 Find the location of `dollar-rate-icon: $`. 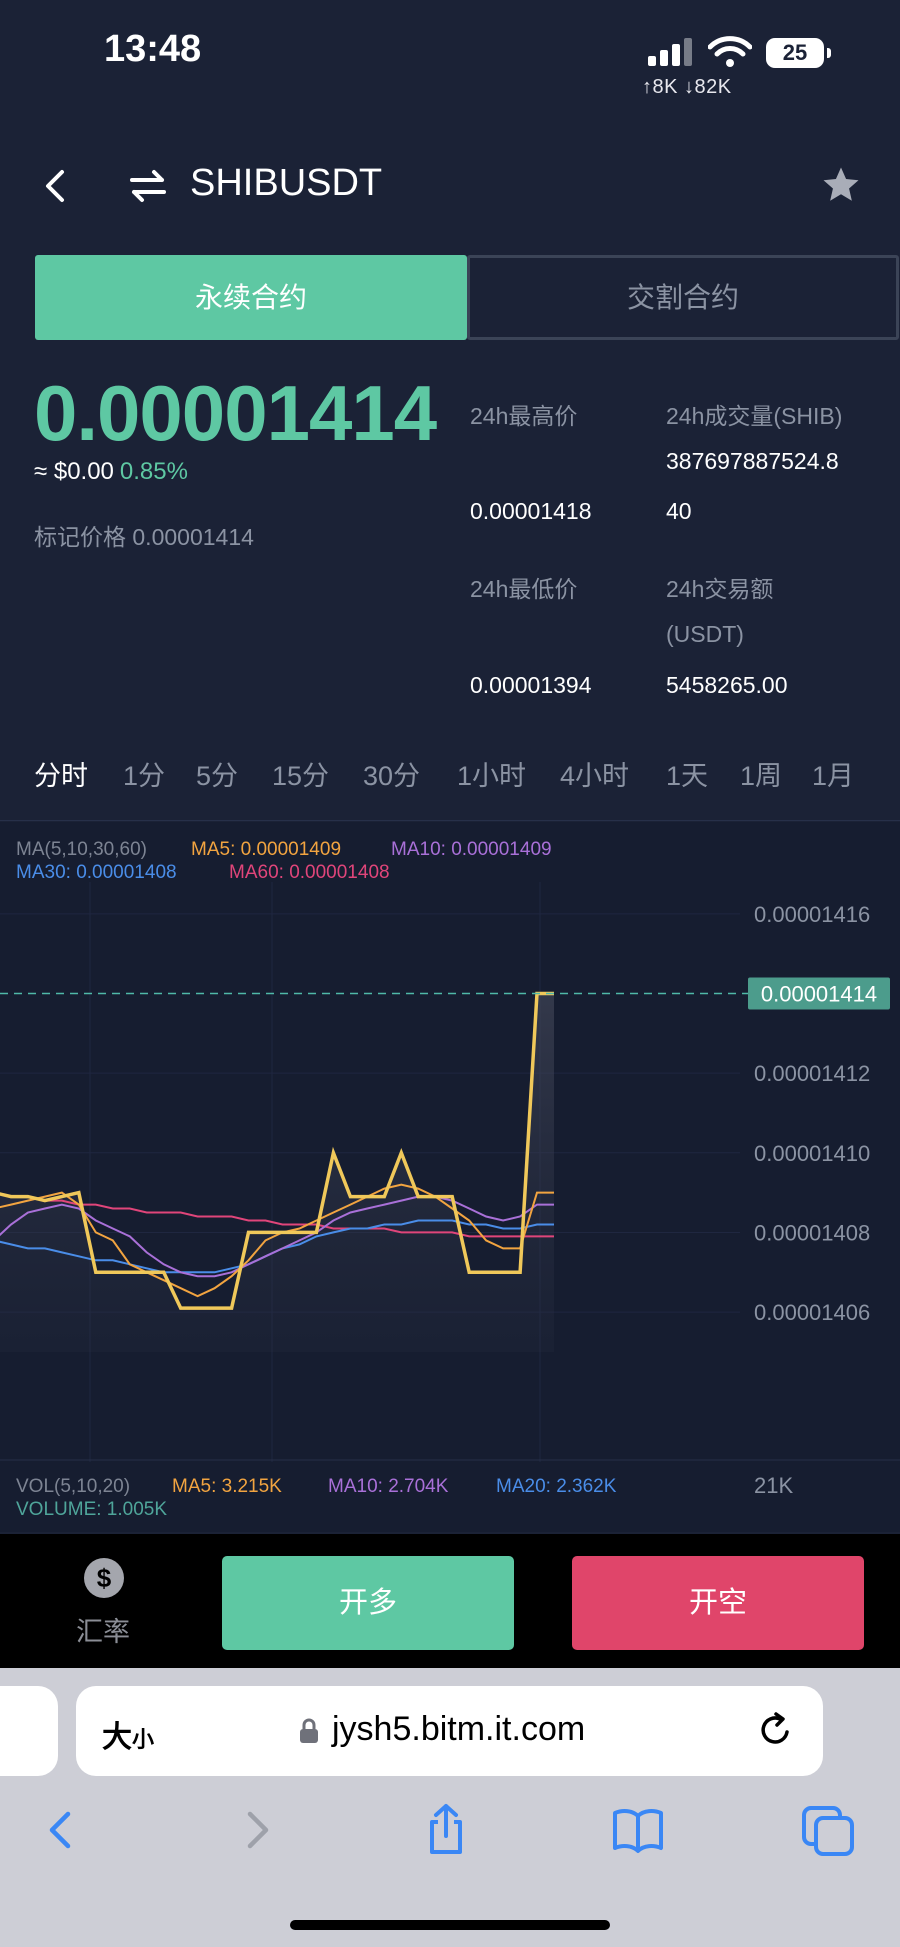

dollar-rate-icon: $ is located at coordinates (104, 1578).